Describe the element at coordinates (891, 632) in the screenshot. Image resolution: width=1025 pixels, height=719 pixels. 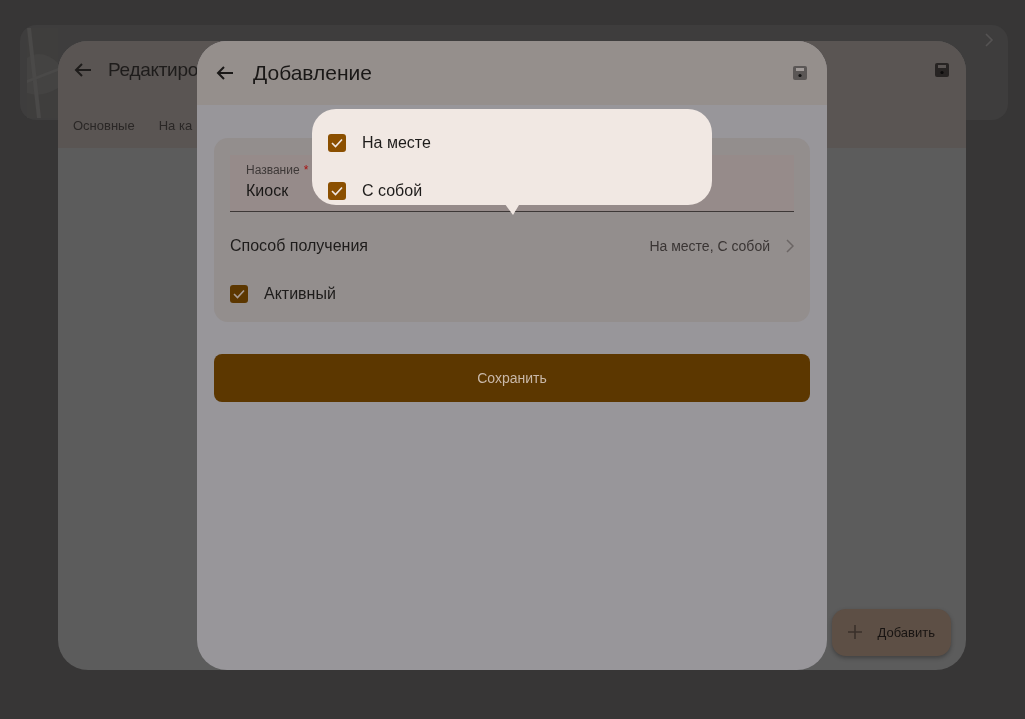
I see `add-button: Добавить` at that location.